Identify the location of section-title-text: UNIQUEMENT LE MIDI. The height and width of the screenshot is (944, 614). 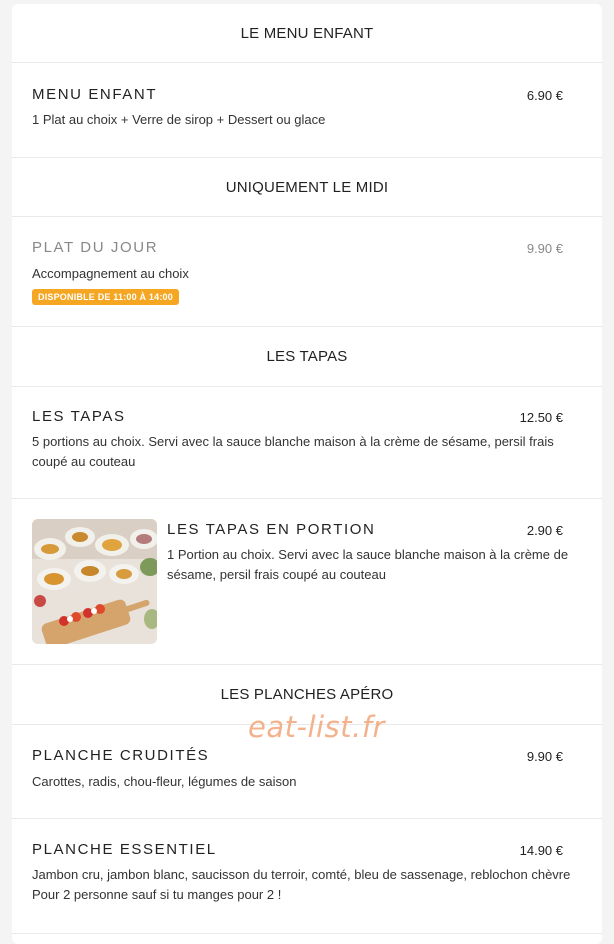
(307, 187).